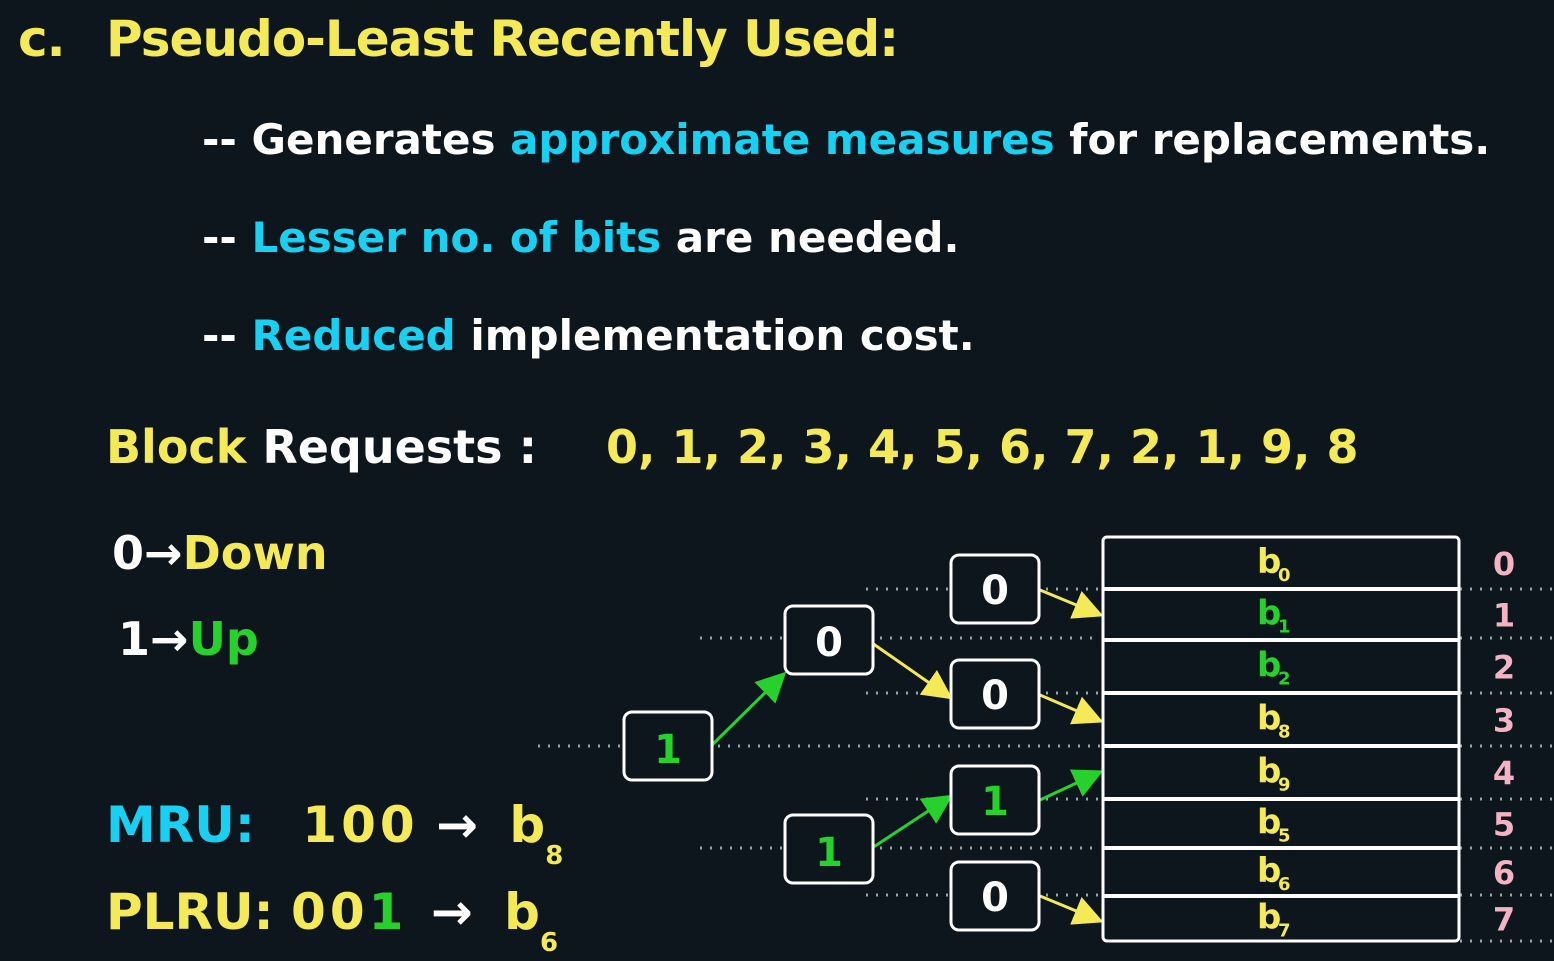 The width and height of the screenshot is (1554, 961). Describe the element at coordinates (1504, 825) in the screenshot. I see `cache-line-index: 5` at that location.